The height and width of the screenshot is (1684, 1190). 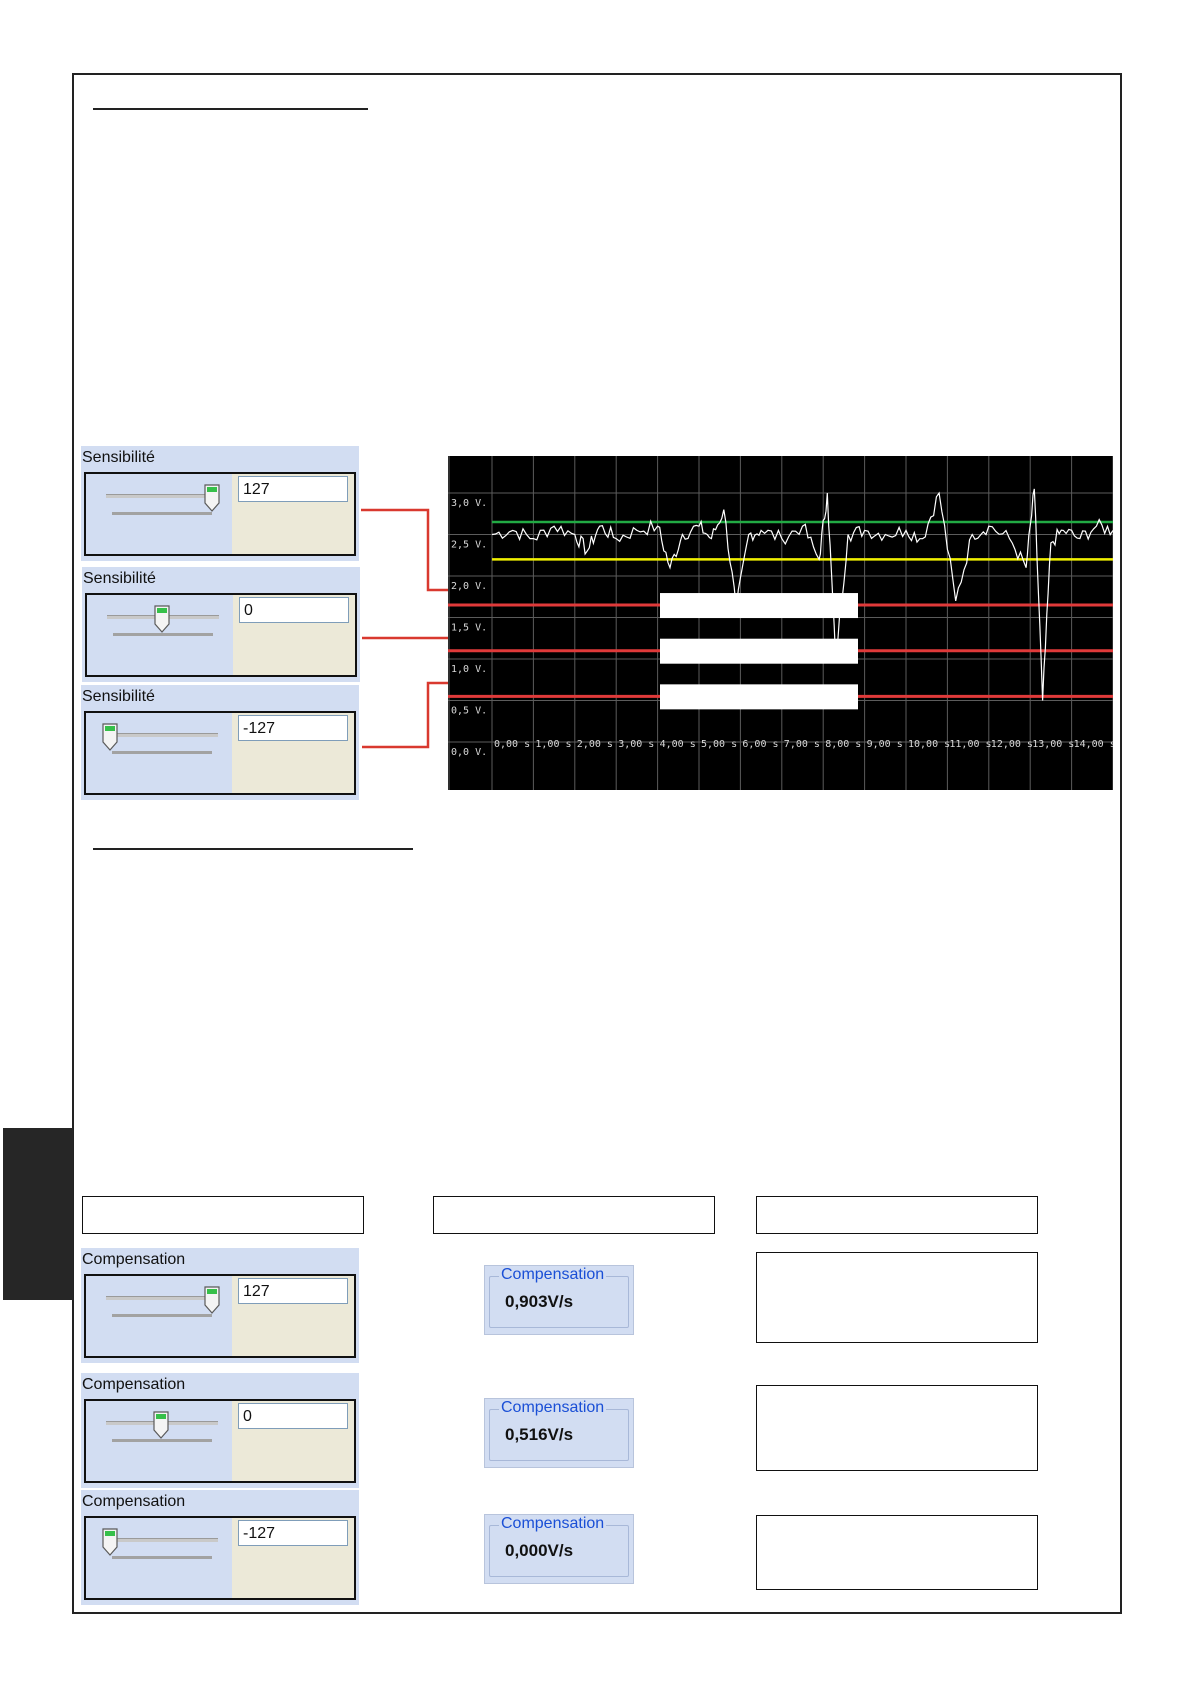 I want to click on sensibilite-panel: Sensibilité 0, so click(x=221, y=624).